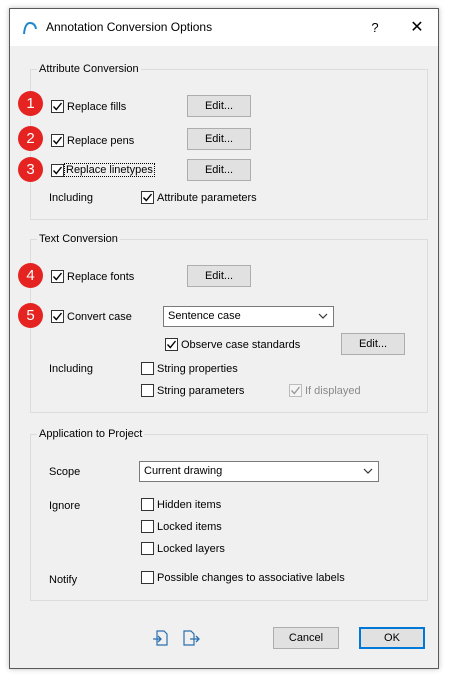 The height and width of the screenshot is (681, 450). What do you see at coordinates (147, 526) in the screenshot?
I see `locked-items-checkbox` at bounding box center [147, 526].